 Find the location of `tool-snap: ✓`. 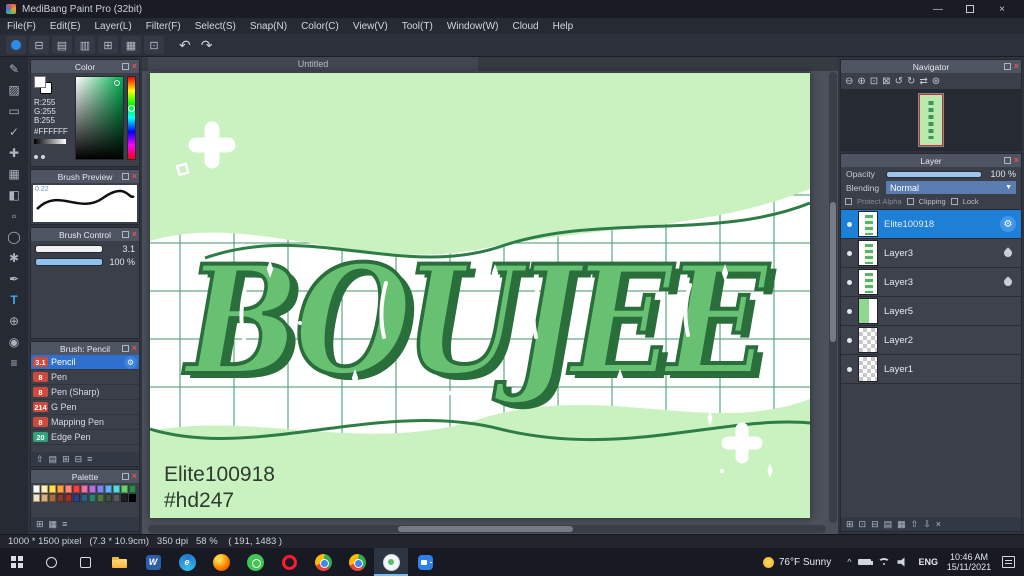

tool-snap: ✓ is located at coordinates (14, 132).